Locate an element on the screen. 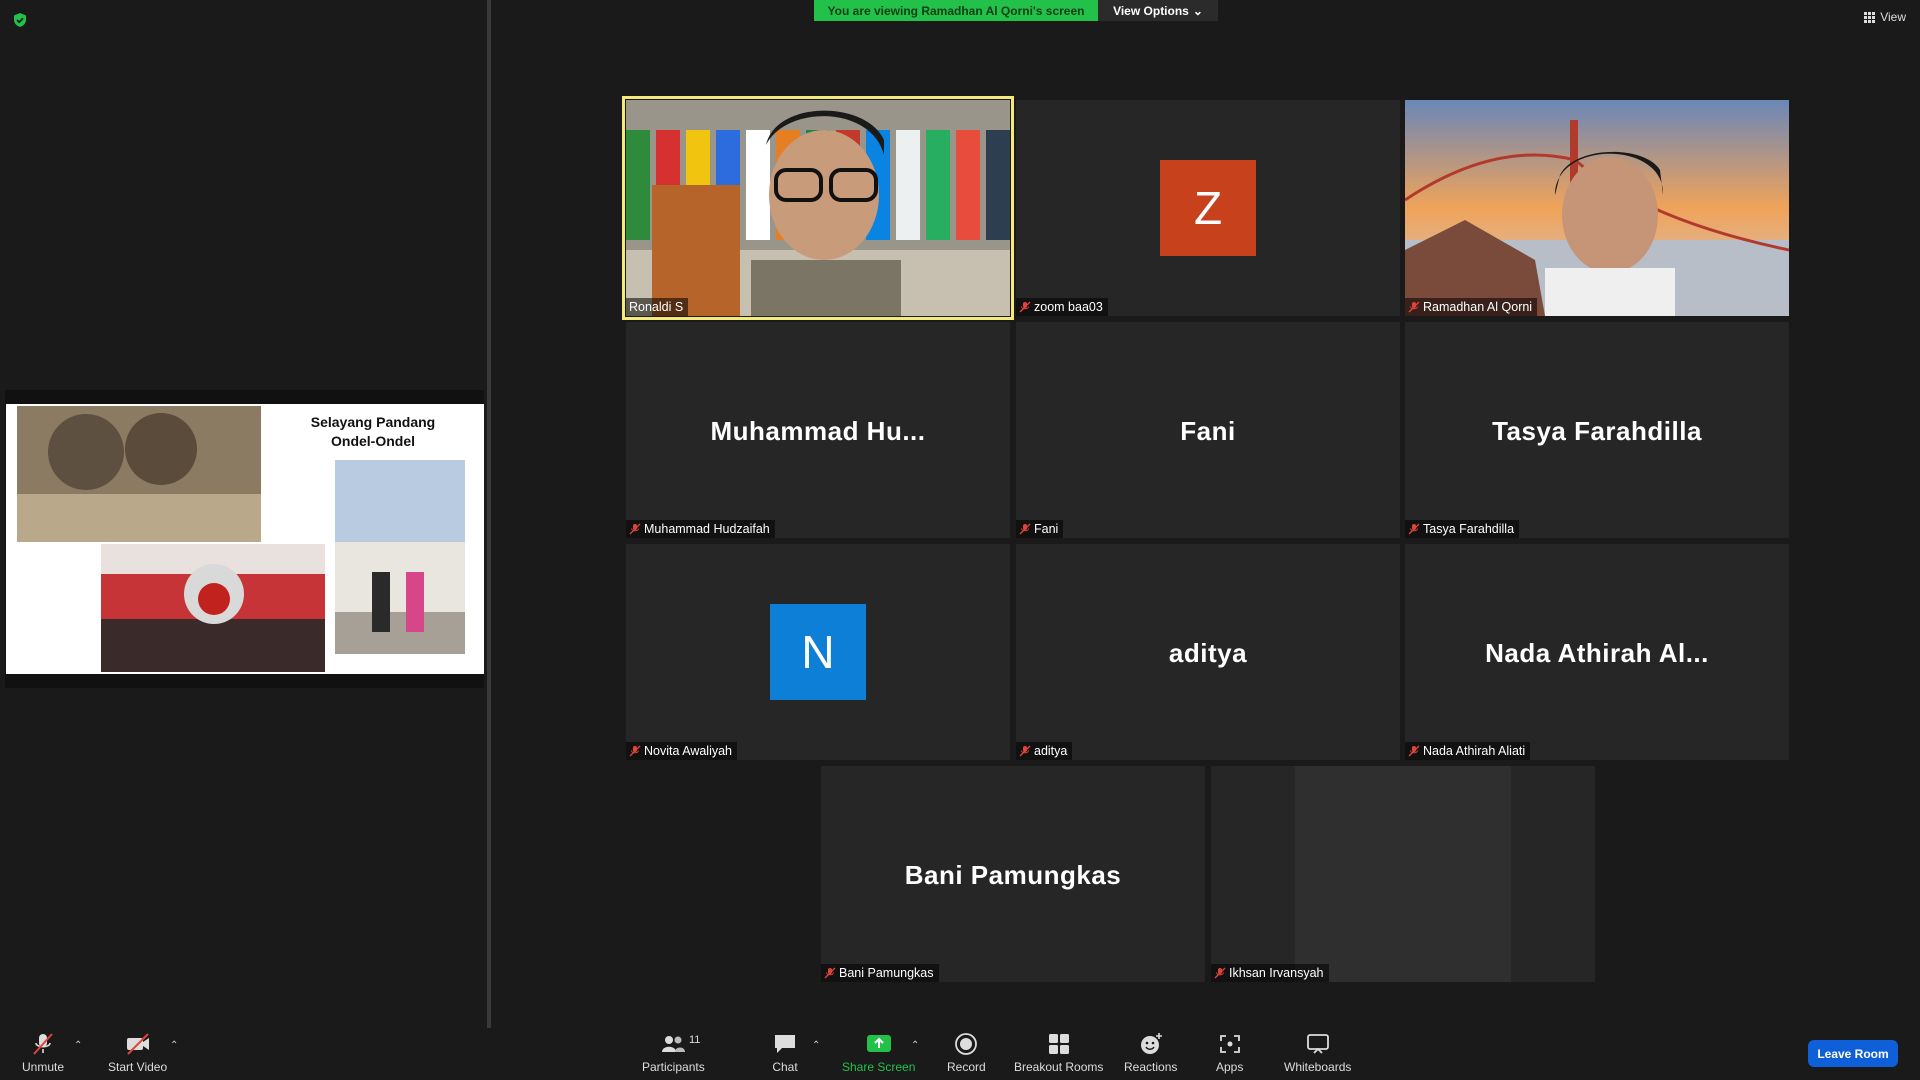  unmute-label: Unmute is located at coordinates (43, 1067).